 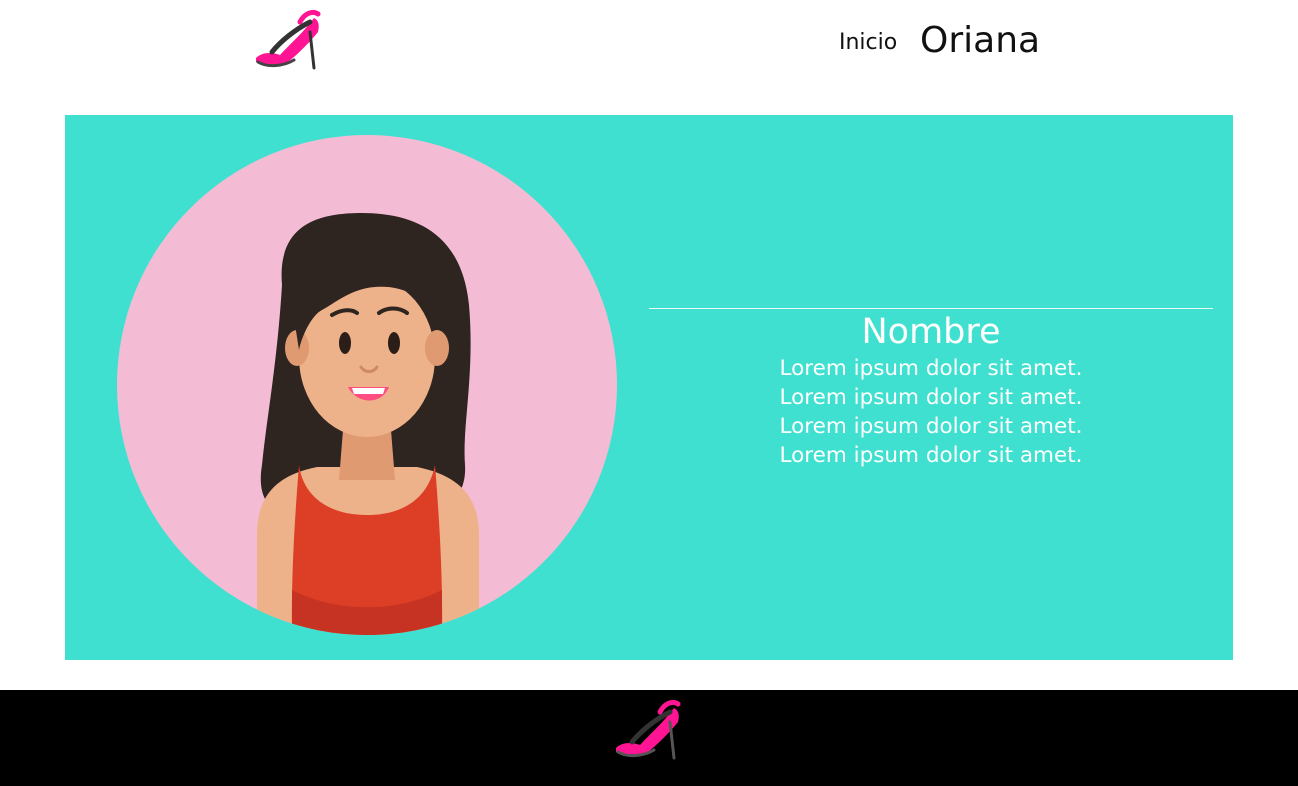 I want to click on profile-name: Nombre, so click(x=931, y=332).